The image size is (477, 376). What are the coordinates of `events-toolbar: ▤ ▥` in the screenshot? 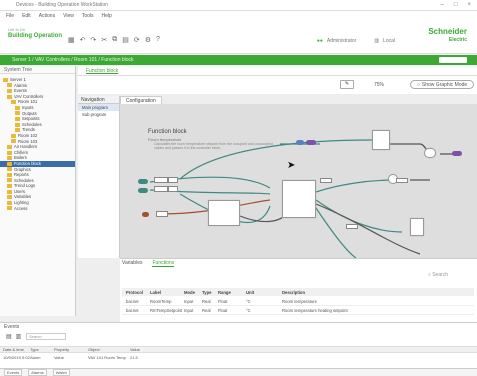 It's located at (13, 336).